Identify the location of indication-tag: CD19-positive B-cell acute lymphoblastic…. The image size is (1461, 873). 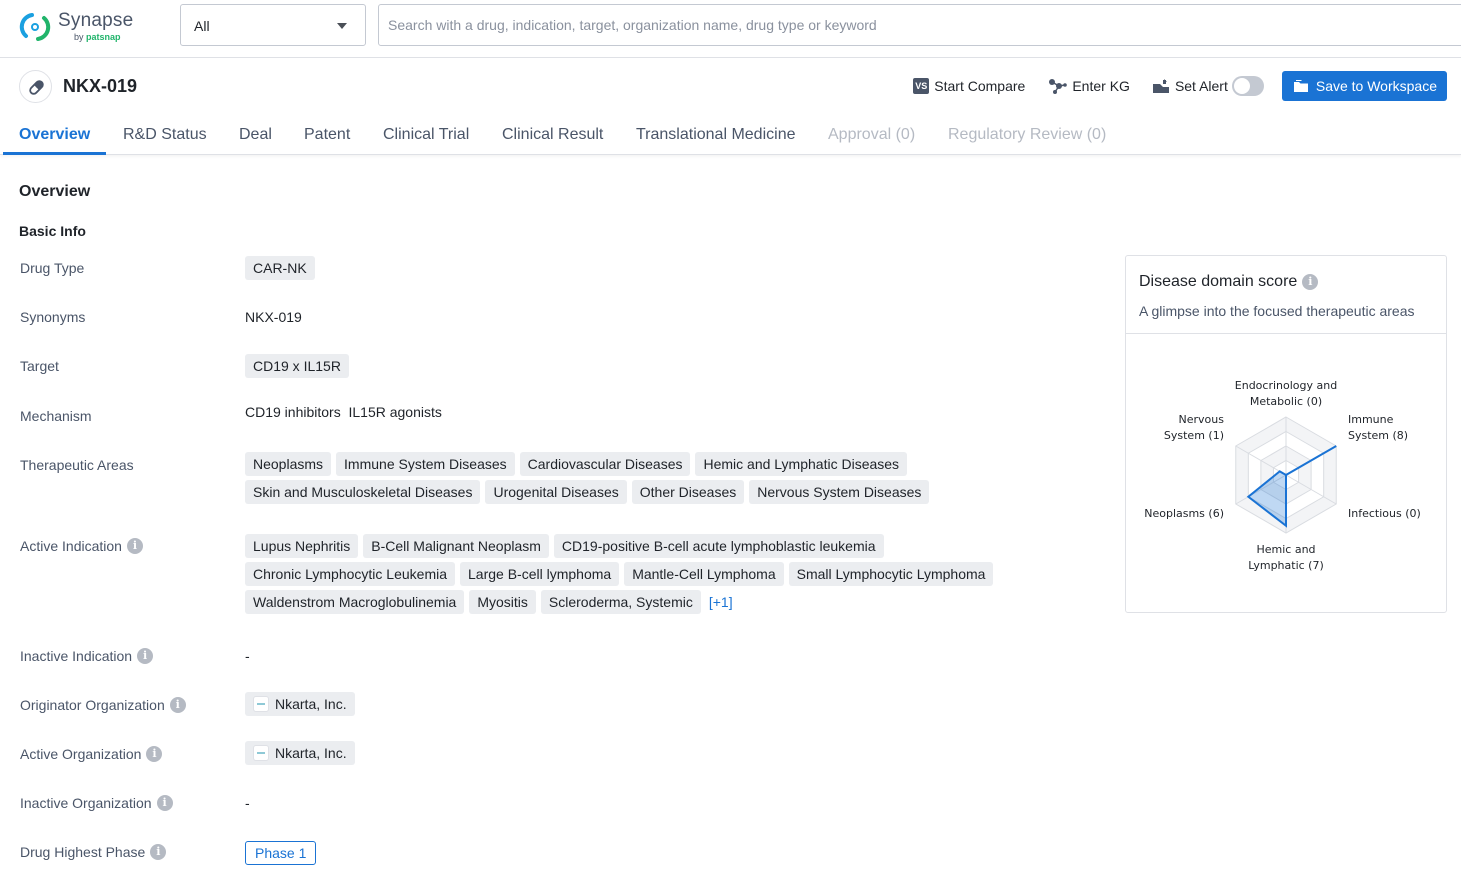
(718, 546).